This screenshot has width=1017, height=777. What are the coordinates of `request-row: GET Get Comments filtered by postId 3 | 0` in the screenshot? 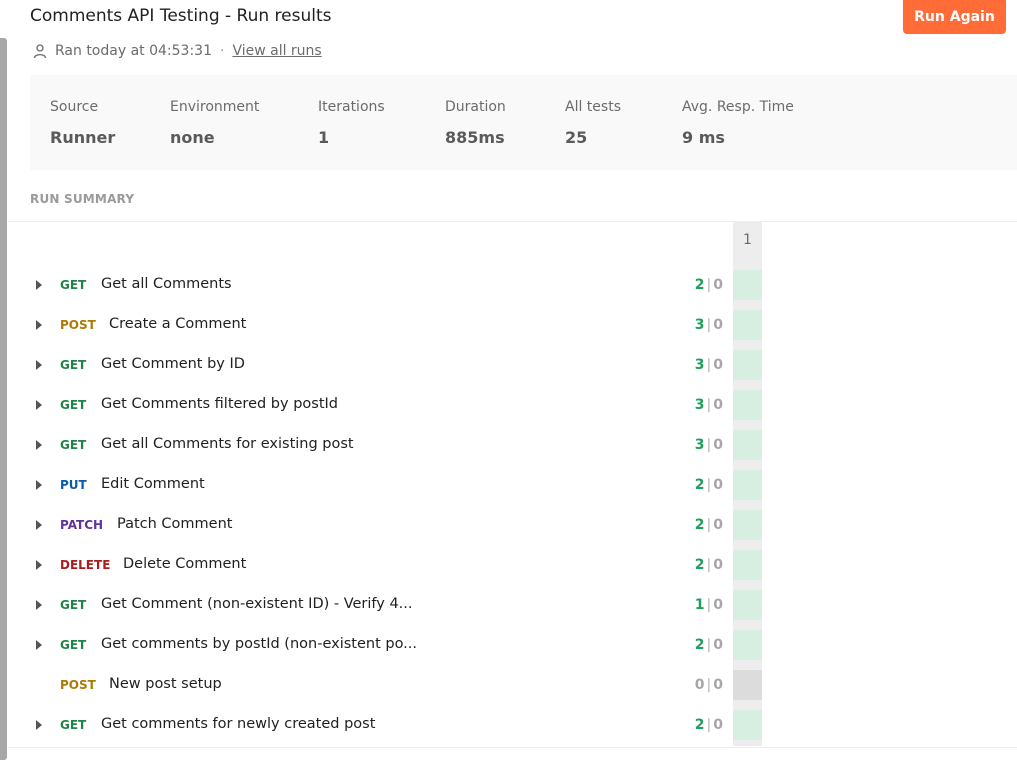 It's located at (508, 406).